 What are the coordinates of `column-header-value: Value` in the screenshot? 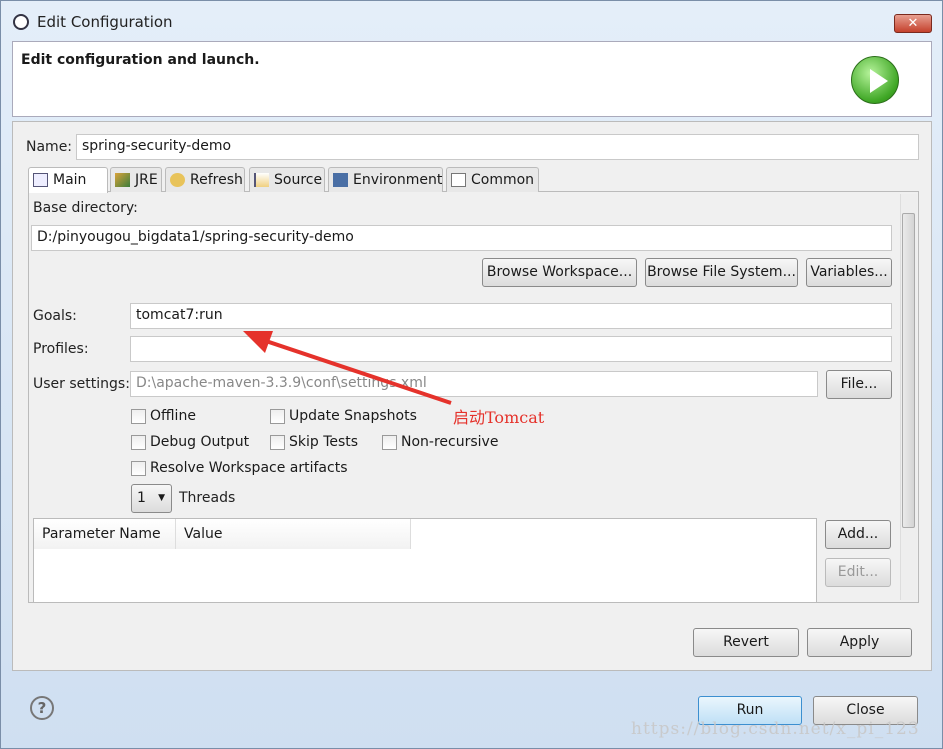 It's located at (293, 534).